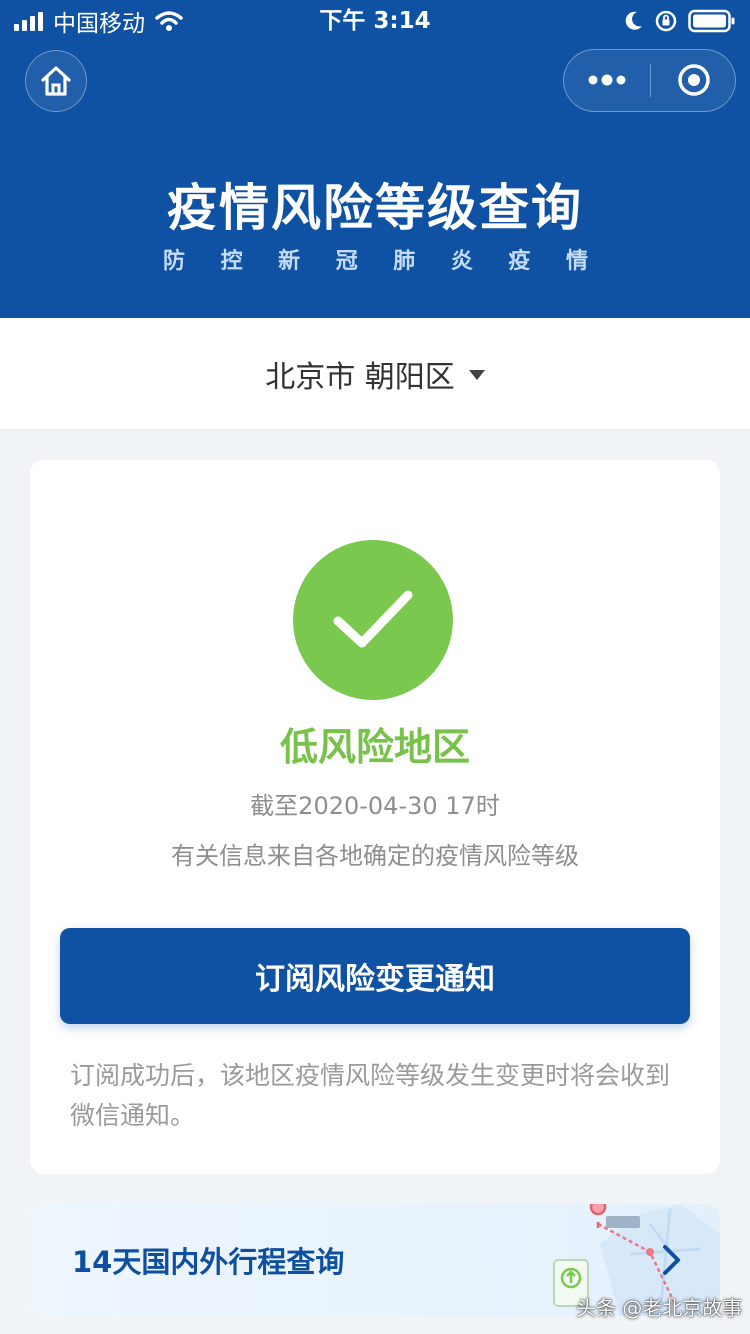  What do you see at coordinates (476, 375) in the screenshot?
I see `caret-down-icon` at bounding box center [476, 375].